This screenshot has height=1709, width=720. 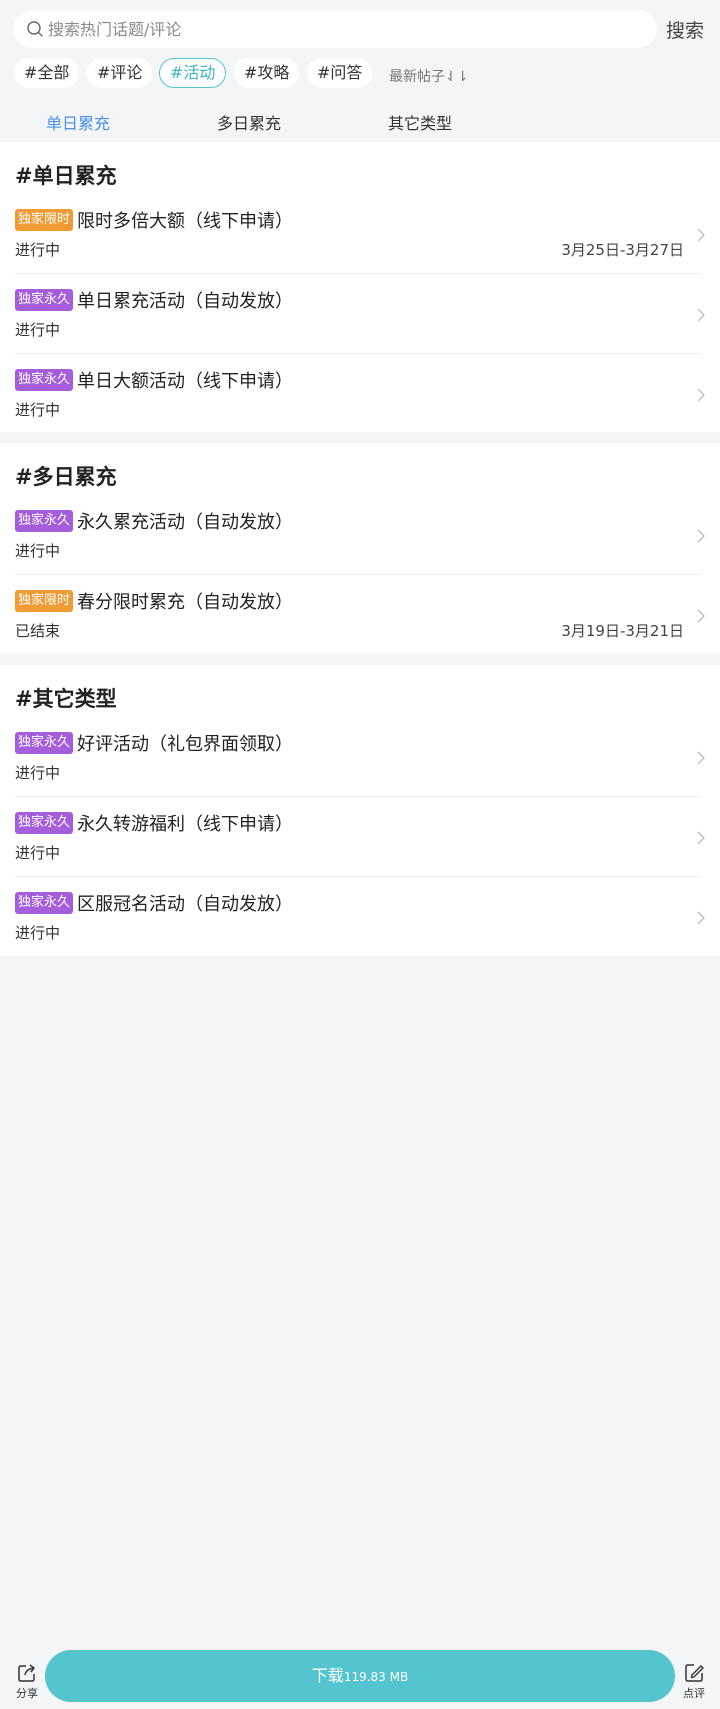 I want to click on list-item: 独家永久 单日大额活动（线下申请） 进行中, so click(x=360, y=394).